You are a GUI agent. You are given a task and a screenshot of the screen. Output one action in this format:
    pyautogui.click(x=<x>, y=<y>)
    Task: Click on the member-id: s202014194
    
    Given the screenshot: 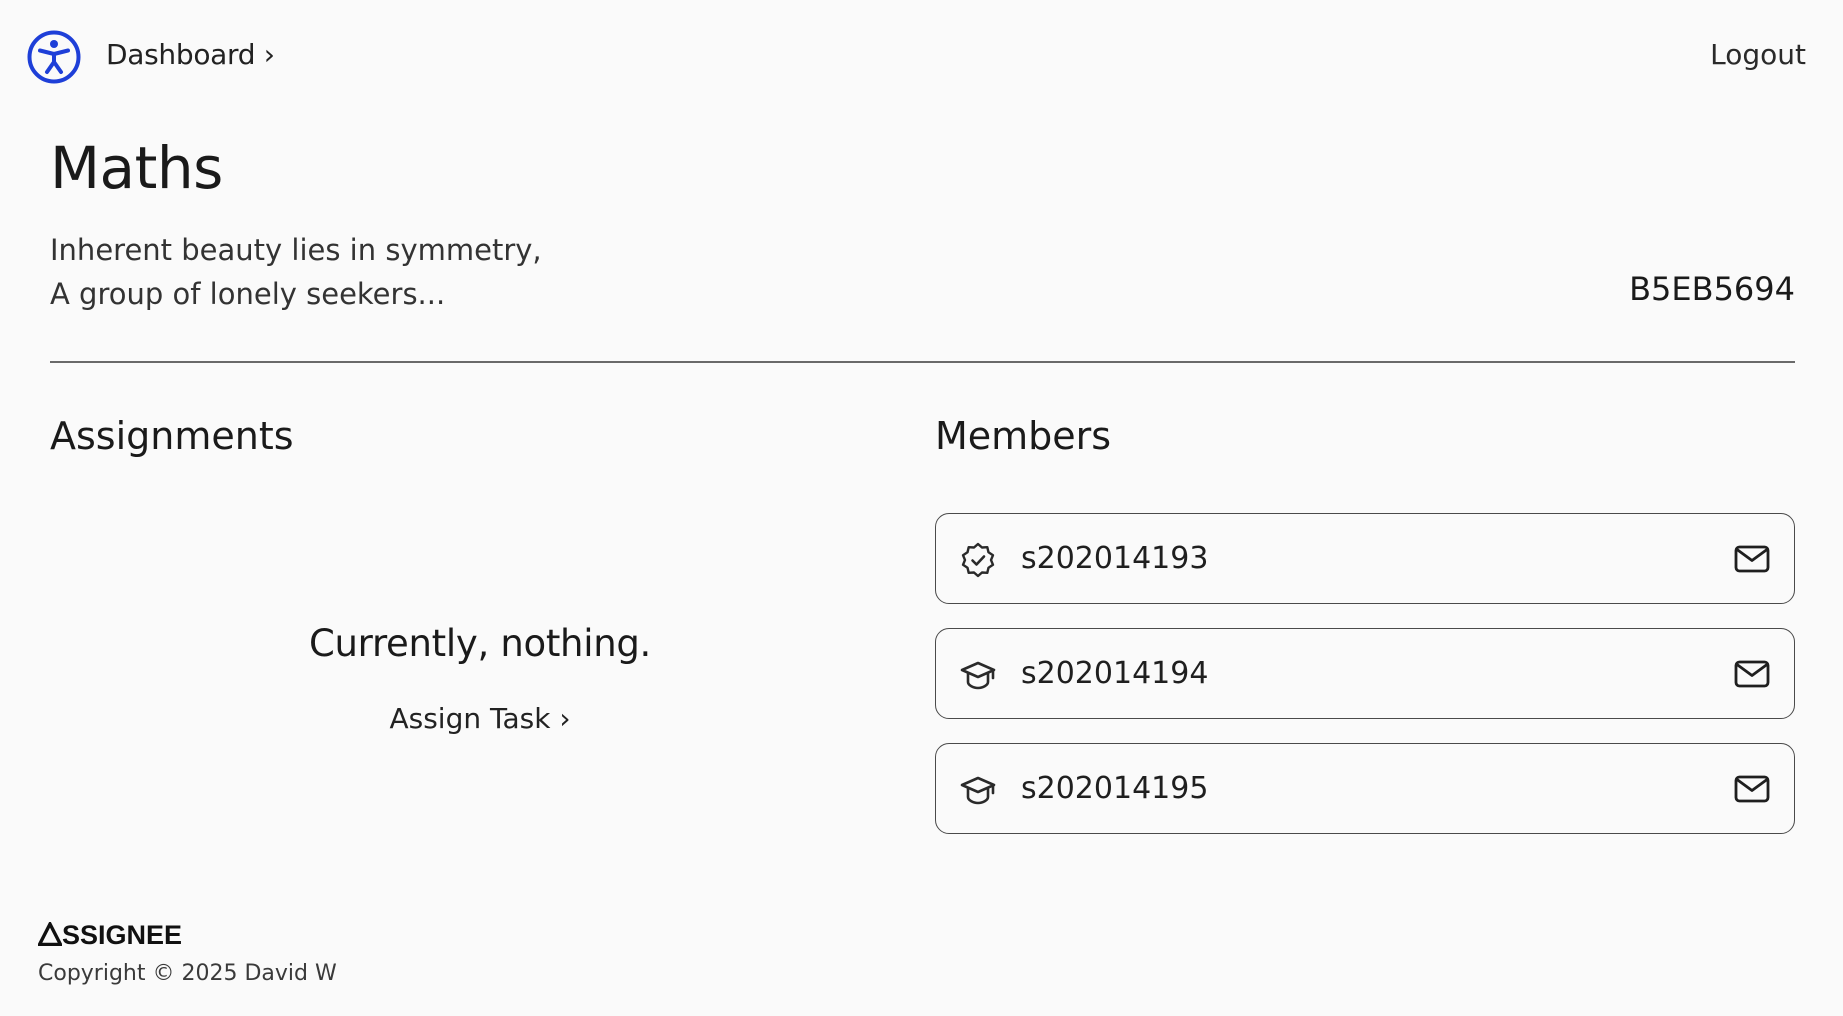 What is the action you would take?
    pyautogui.click(x=1115, y=673)
    